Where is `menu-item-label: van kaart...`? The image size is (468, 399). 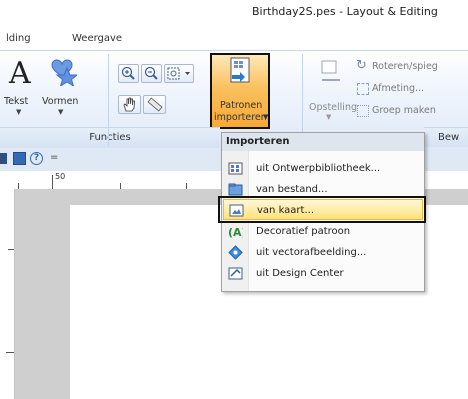 menu-item-label: van kaart... is located at coordinates (286, 210).